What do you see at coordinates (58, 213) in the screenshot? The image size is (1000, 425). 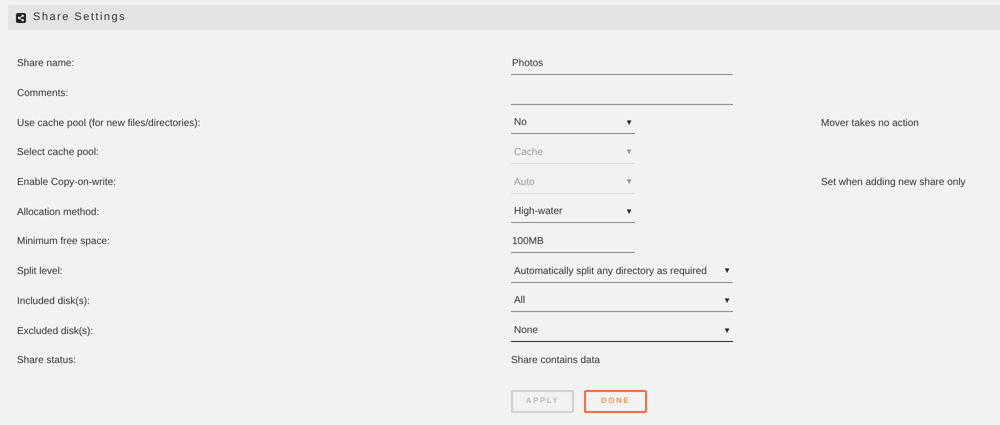 I see `field-label: Allocation method:` at bounding box center [58, 213].